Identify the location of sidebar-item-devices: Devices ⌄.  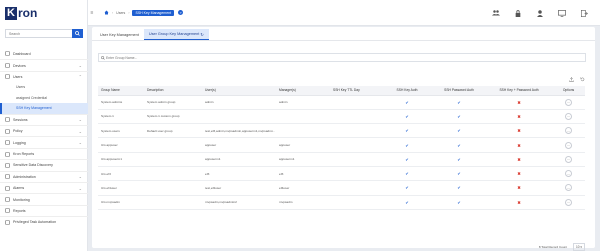
(44, 64).